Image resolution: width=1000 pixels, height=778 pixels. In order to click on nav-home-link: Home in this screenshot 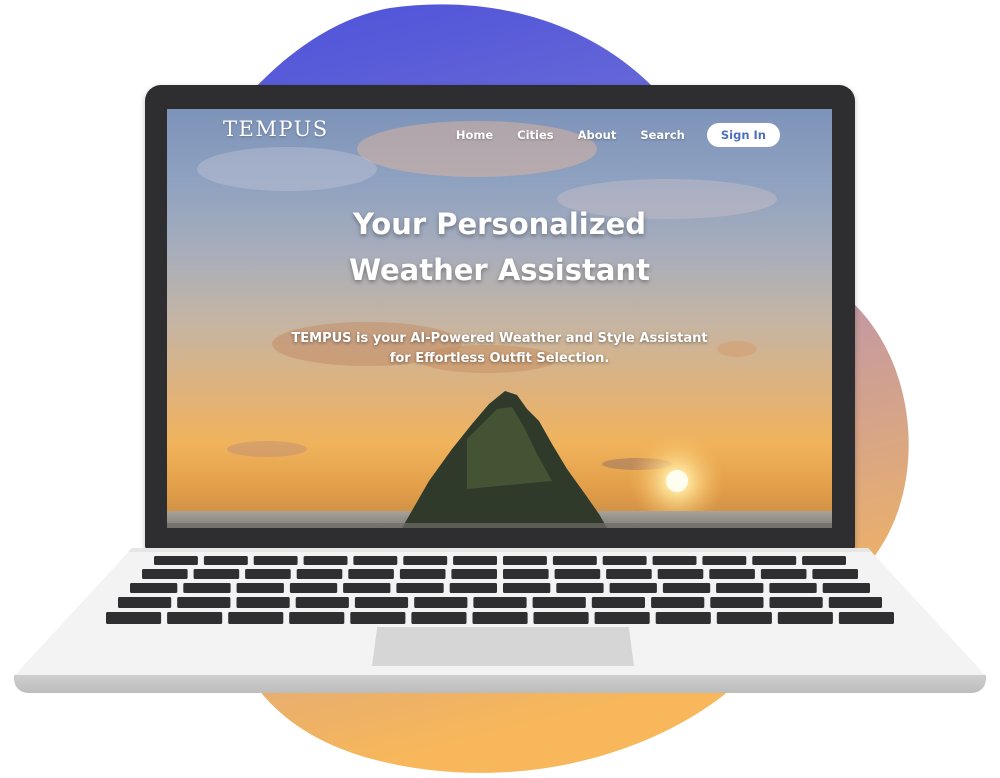, I will do `click(474, 135)`.